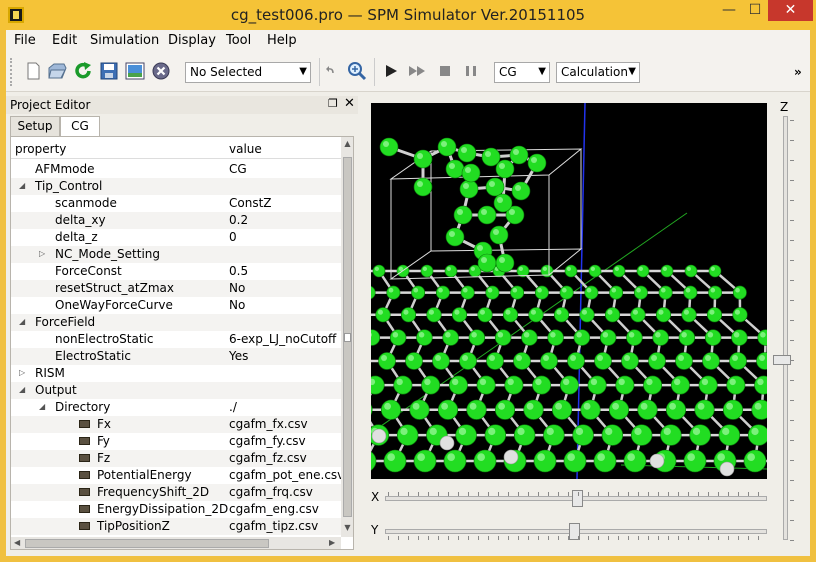  Describe the element at coordinates (285, 237) in the screenshot. I see `property-value: 0` at that location.